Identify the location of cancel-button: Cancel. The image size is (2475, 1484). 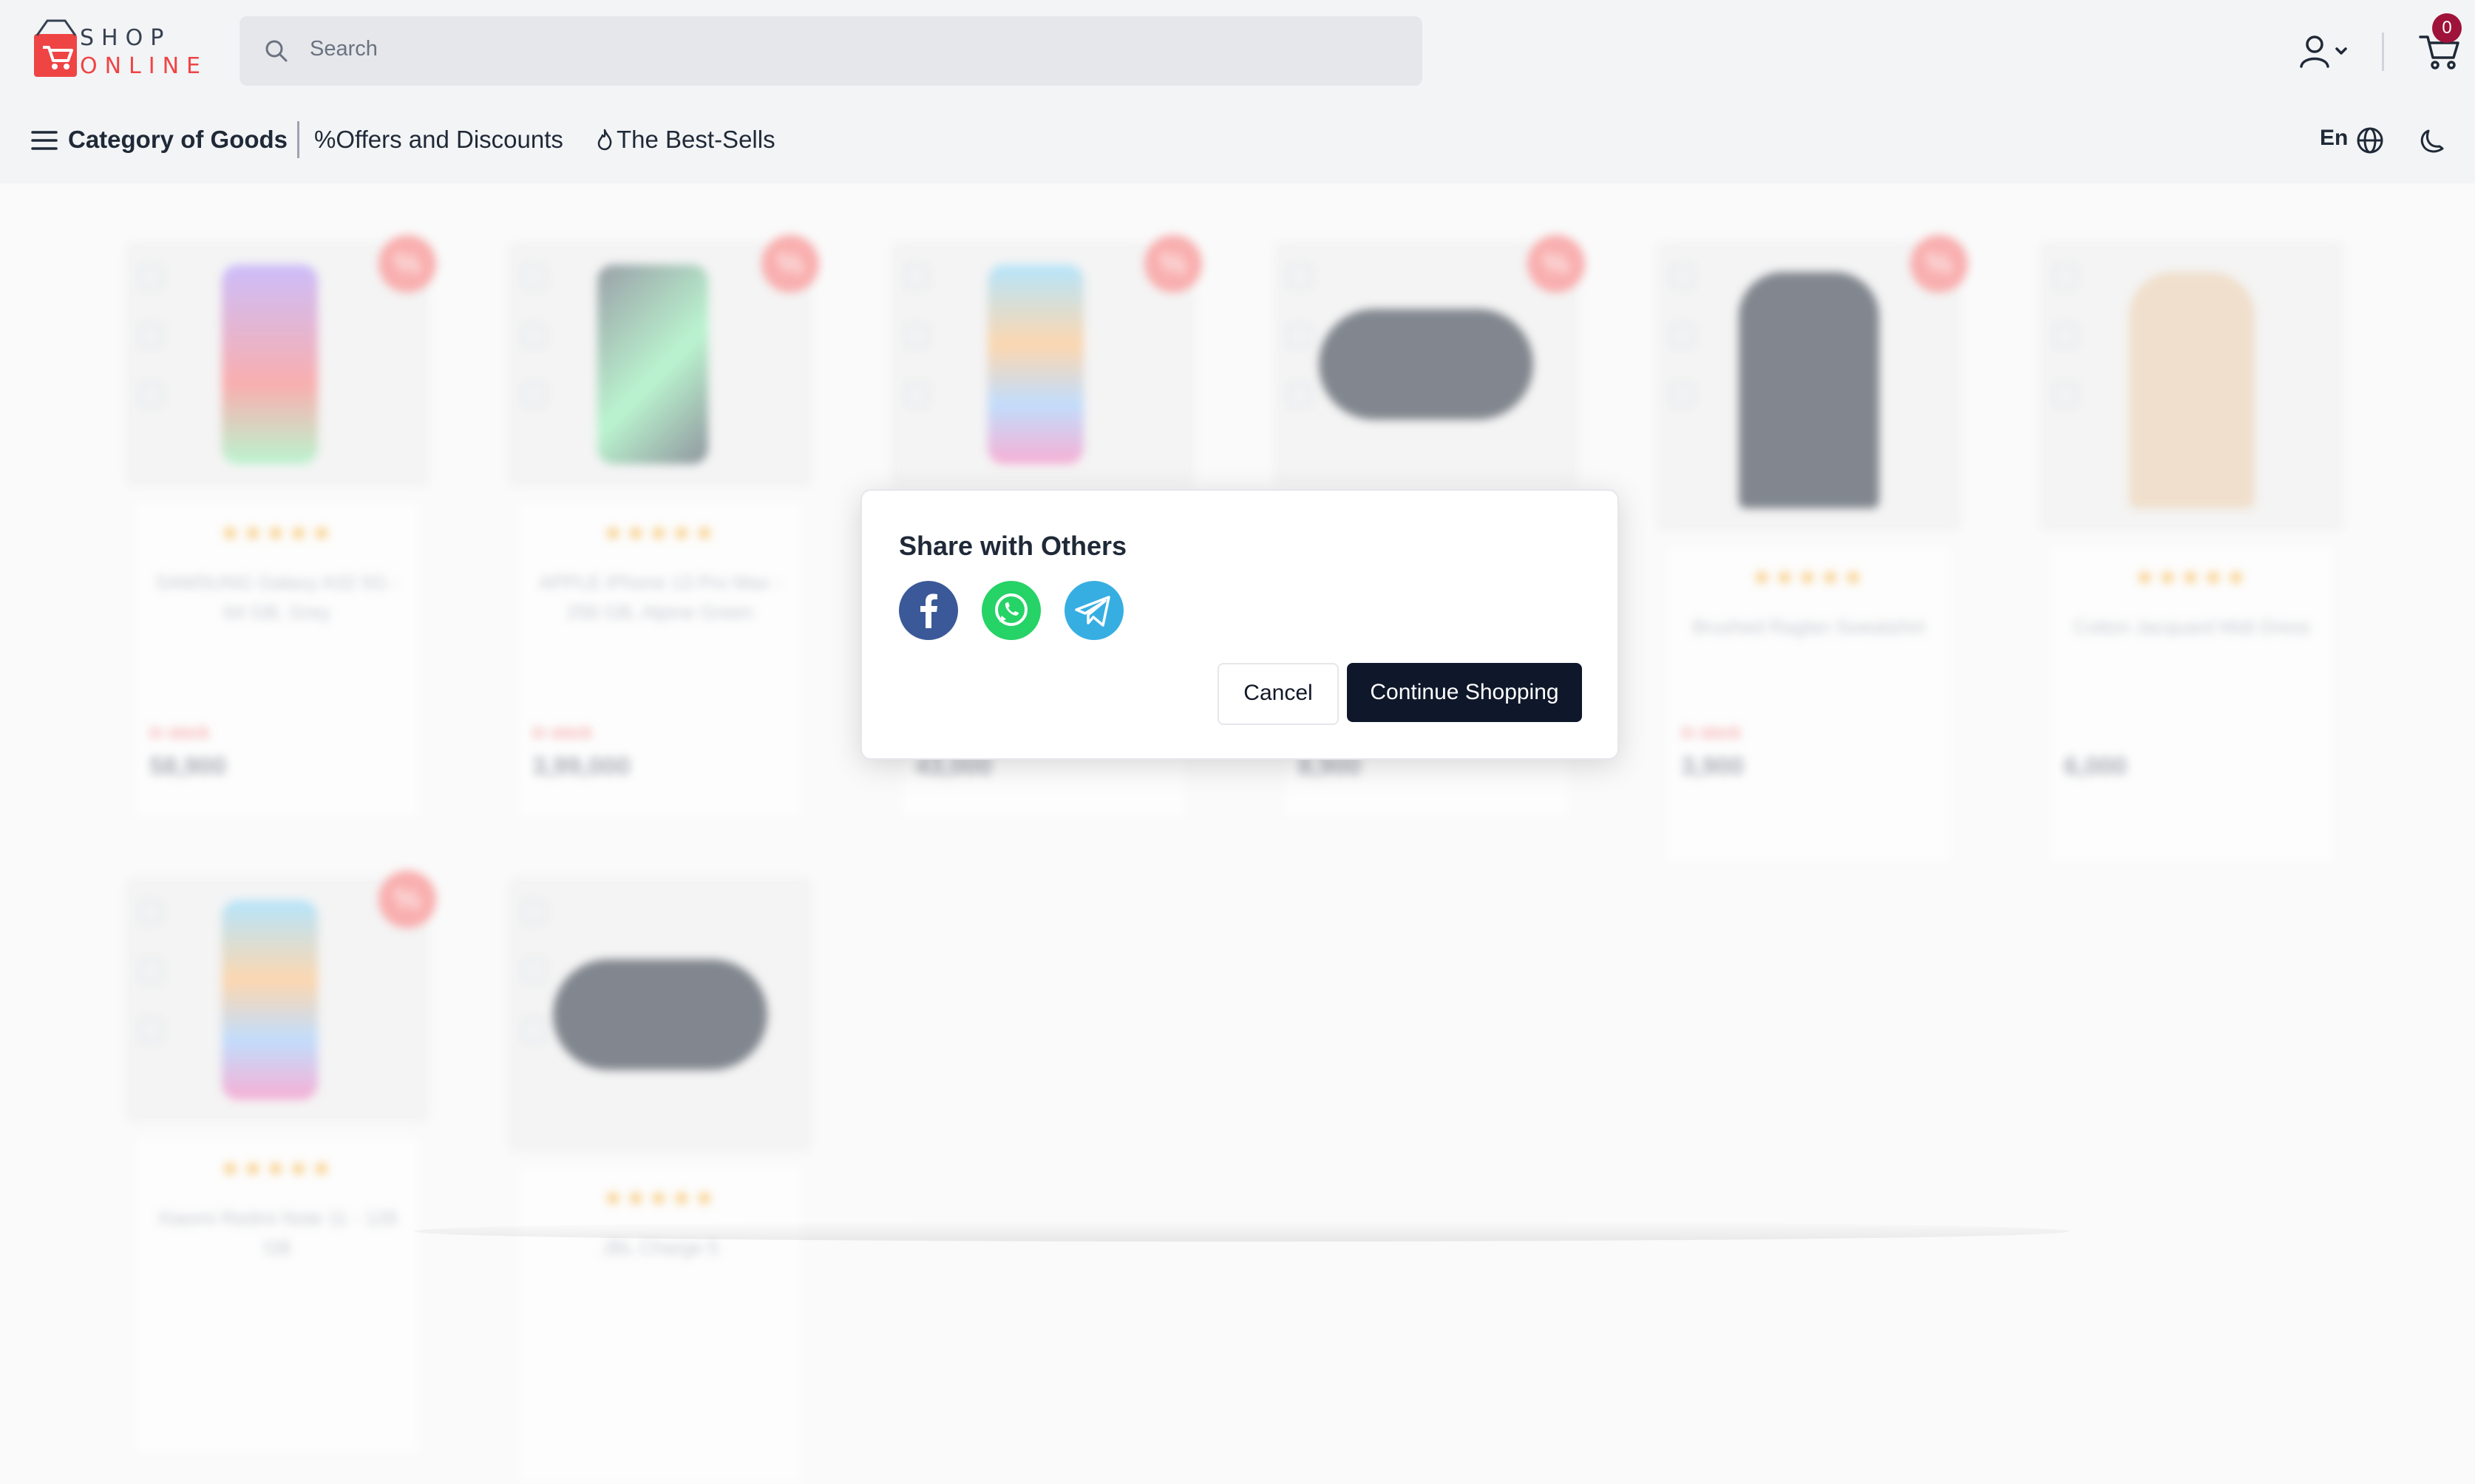
(1278, 694).